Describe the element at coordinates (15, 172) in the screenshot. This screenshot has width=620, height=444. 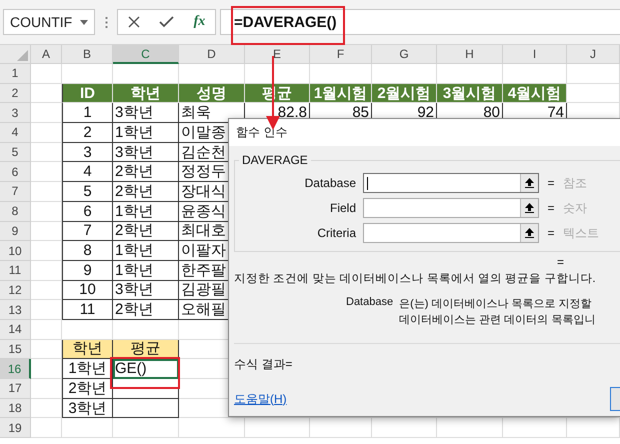
I see `row-header: 6` at that location.